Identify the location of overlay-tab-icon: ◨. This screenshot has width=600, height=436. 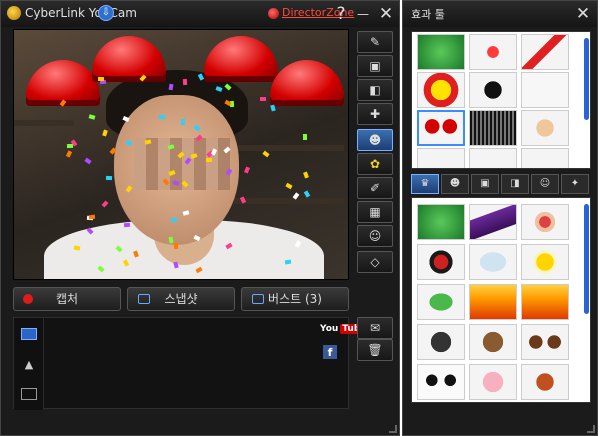
(515, 183).